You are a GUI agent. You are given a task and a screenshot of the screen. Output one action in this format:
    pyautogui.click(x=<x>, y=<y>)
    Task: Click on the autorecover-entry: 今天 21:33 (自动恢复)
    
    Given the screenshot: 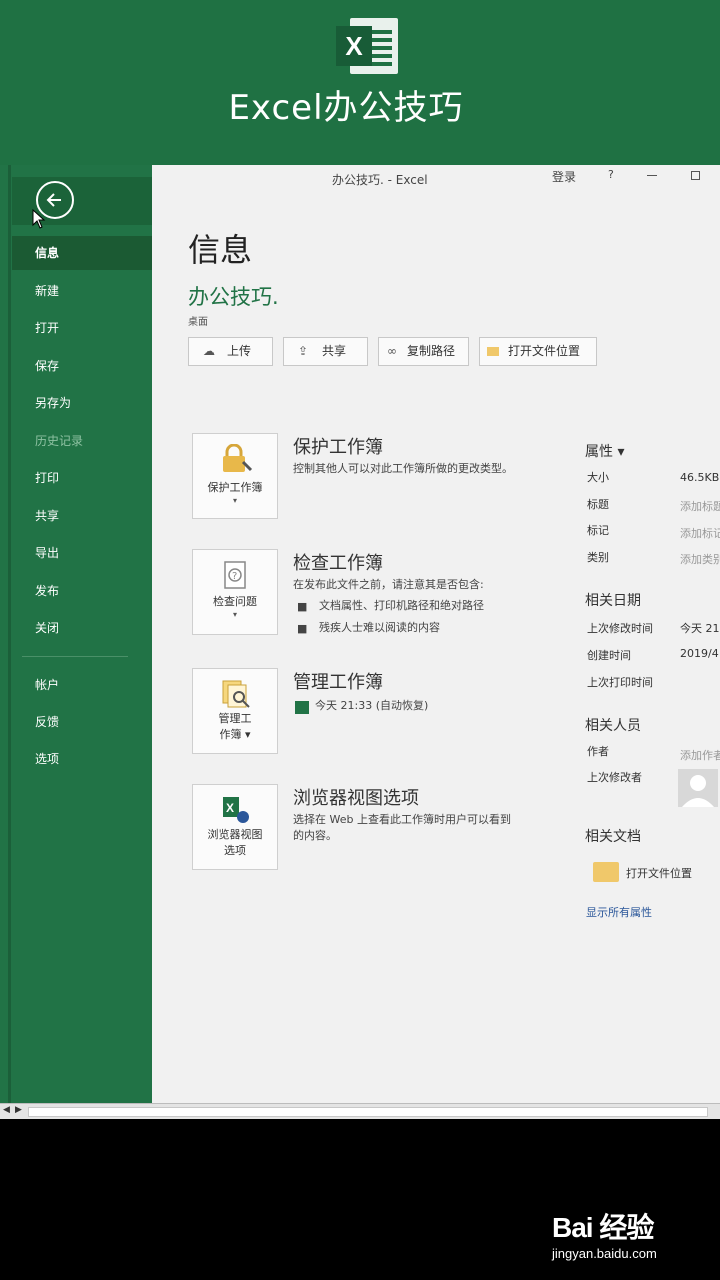 What is the action you would take?
    pyautogui.click(x=430, y=706)
    